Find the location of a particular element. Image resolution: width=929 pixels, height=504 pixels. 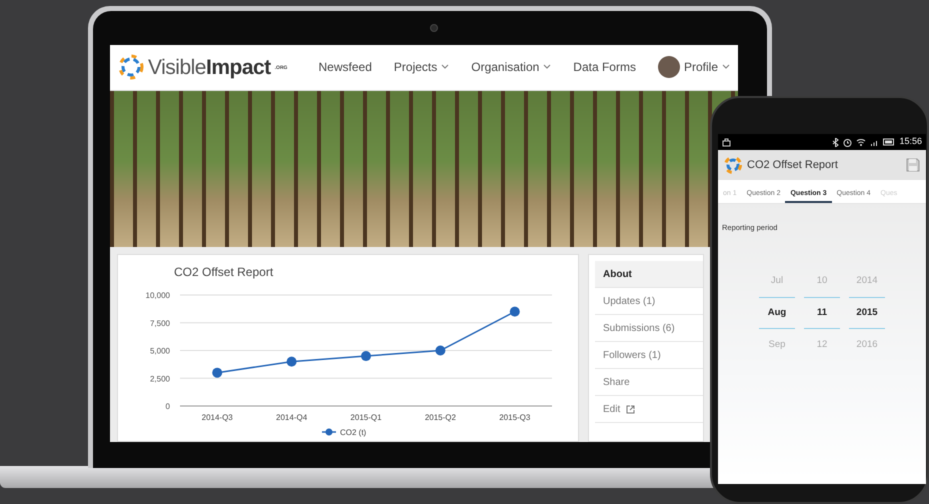

legend-label: CO2 (t) is located at coordinates (353, 432).